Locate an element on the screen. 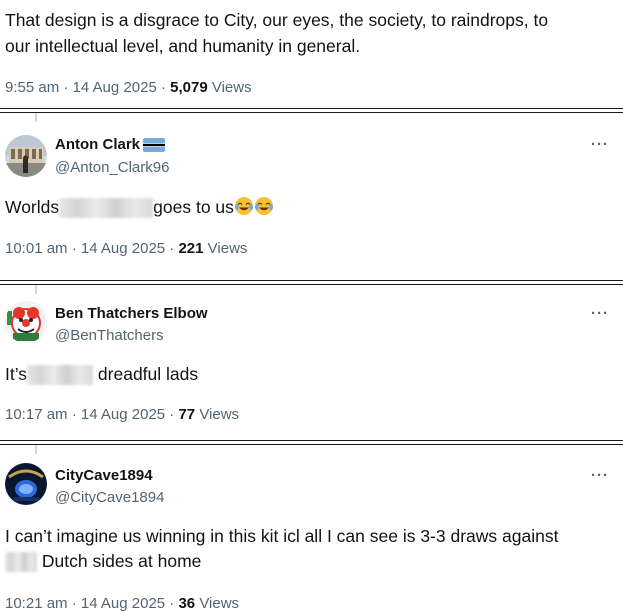  author-row: Anton Clark is located at coordinates (110, 144).